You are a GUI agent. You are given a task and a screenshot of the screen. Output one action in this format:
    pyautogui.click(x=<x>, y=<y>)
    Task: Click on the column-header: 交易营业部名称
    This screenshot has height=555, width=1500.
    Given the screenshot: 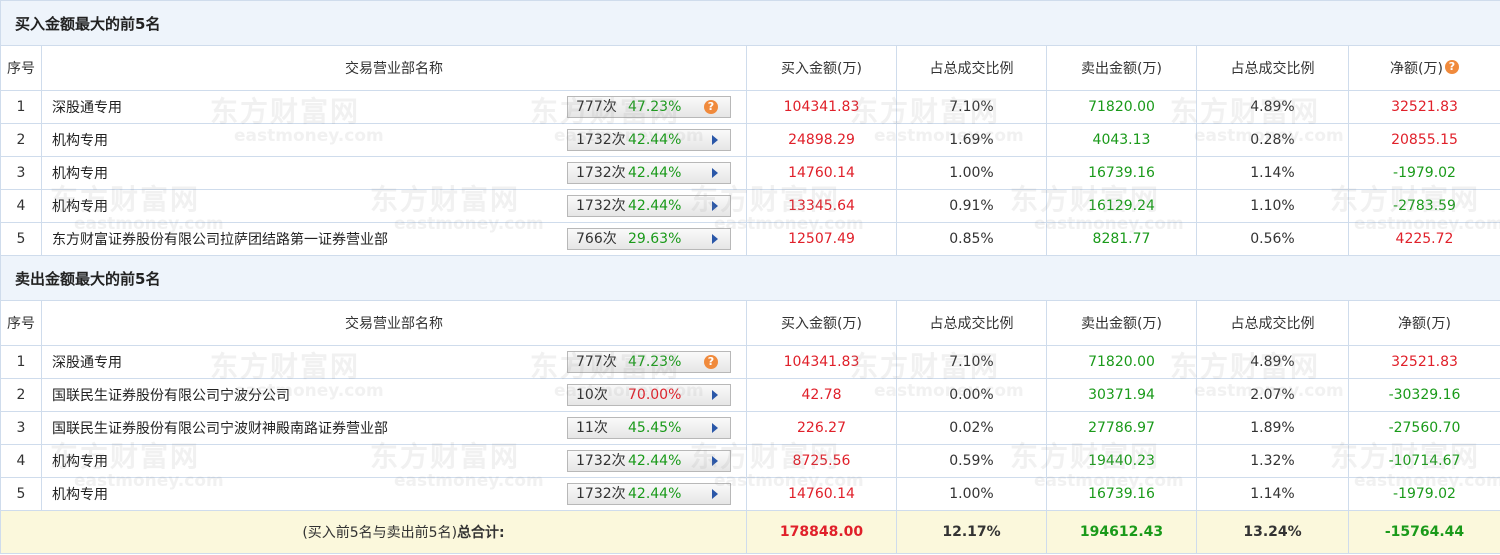 What is the action you would take?
    pyautogui.click(x=394, y=323)
    